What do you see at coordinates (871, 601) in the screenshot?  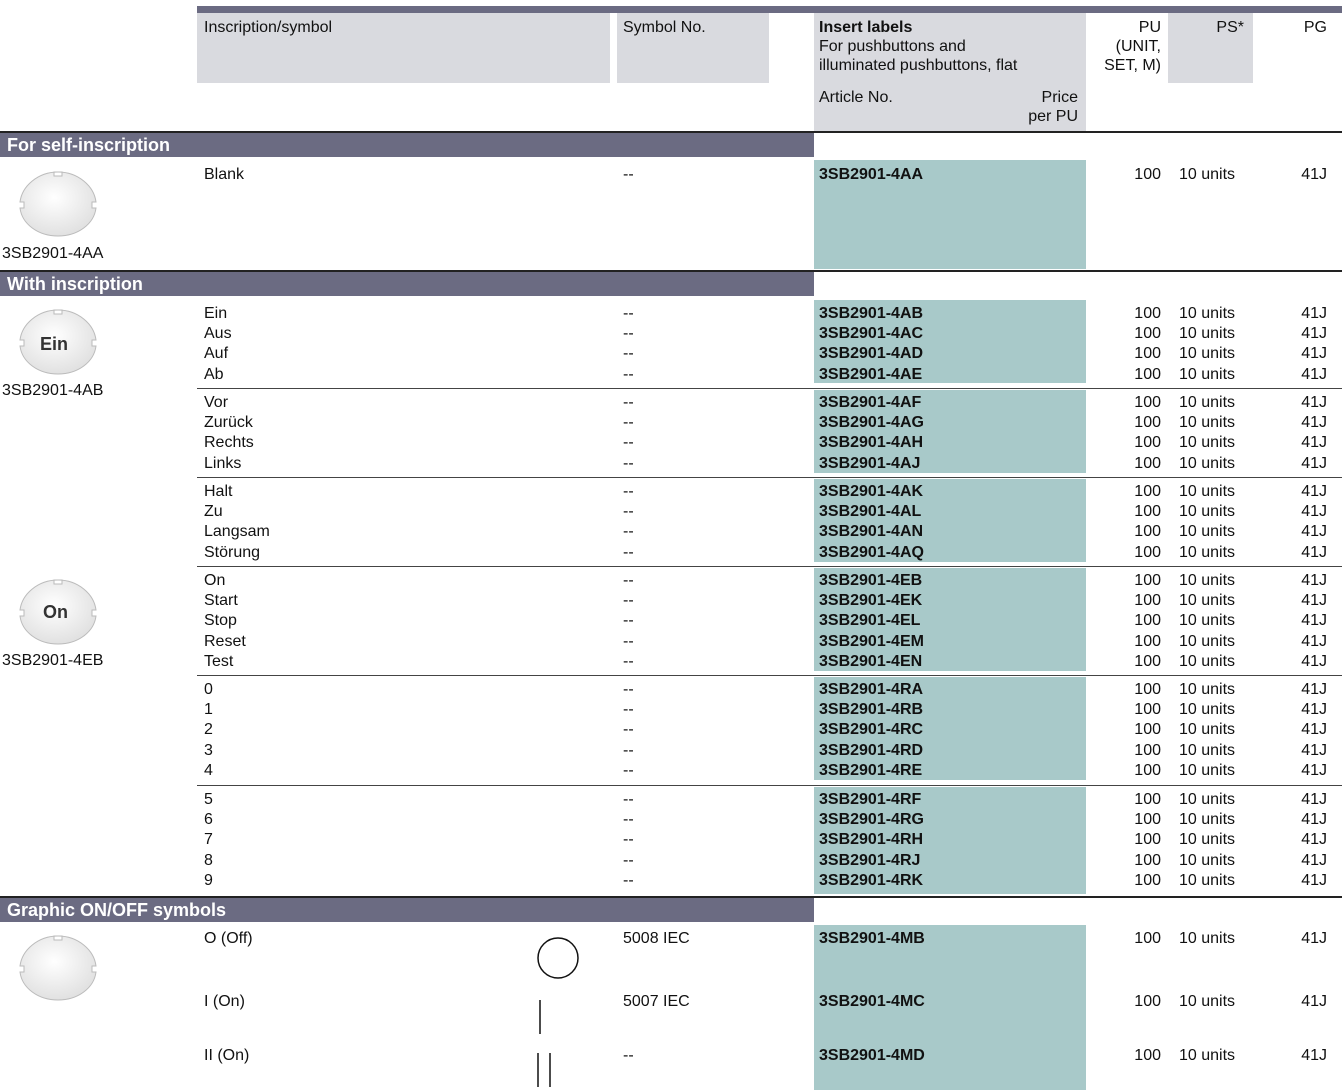 I see `article-no-cell: 3SB2901-4EK` at bounding box center [871, 601].